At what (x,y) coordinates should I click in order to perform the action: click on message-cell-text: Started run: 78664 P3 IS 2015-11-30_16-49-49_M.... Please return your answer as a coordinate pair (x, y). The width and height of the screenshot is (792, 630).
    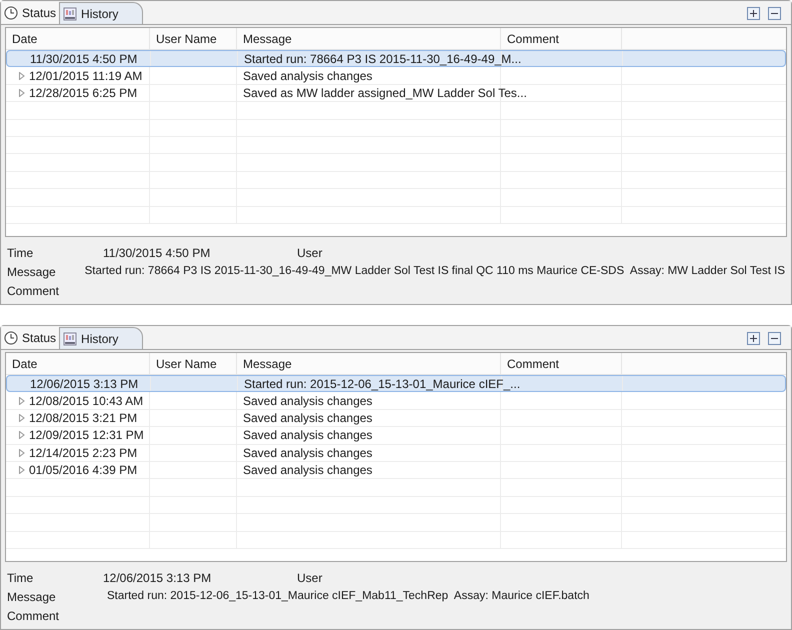
    Looking at the image, I should click on (383, 59).